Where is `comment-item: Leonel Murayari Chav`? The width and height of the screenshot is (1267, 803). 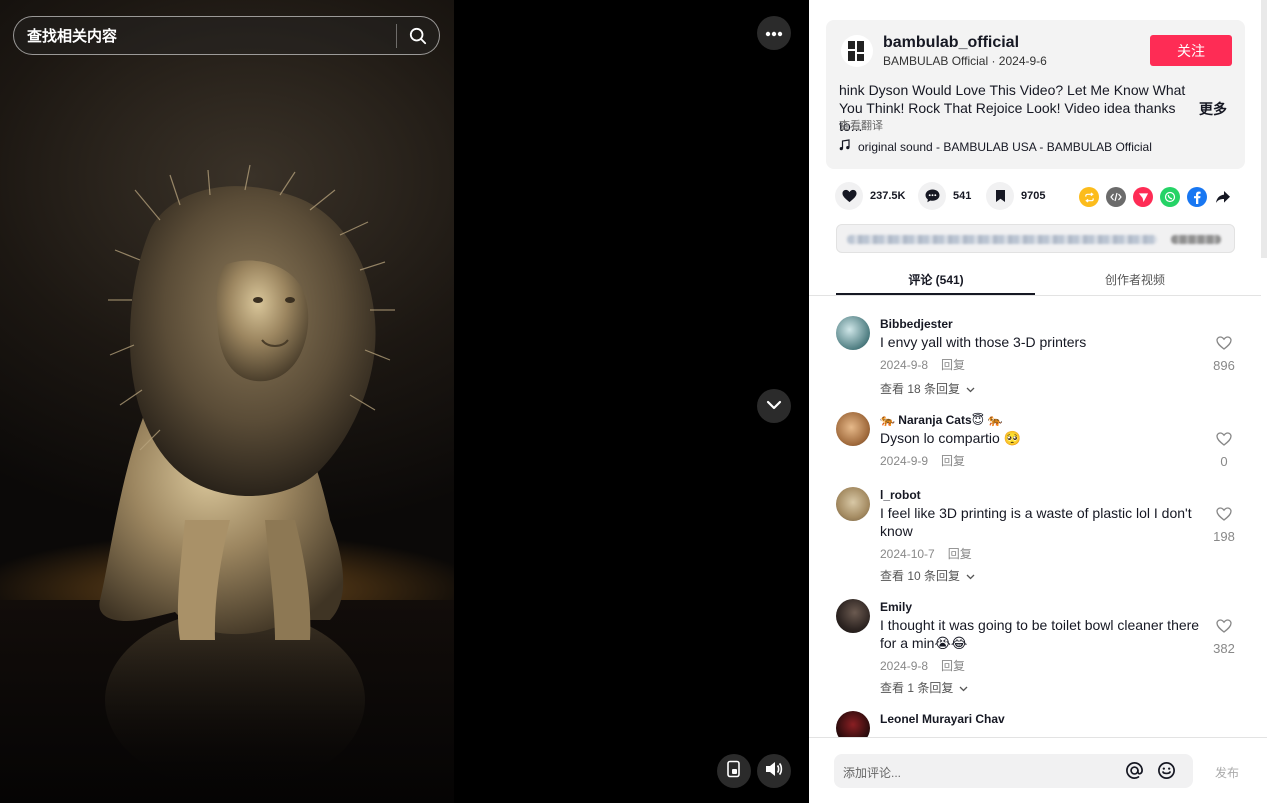
comment-item: Leonel Murayari Chav is located at coordinates (1035, 724).